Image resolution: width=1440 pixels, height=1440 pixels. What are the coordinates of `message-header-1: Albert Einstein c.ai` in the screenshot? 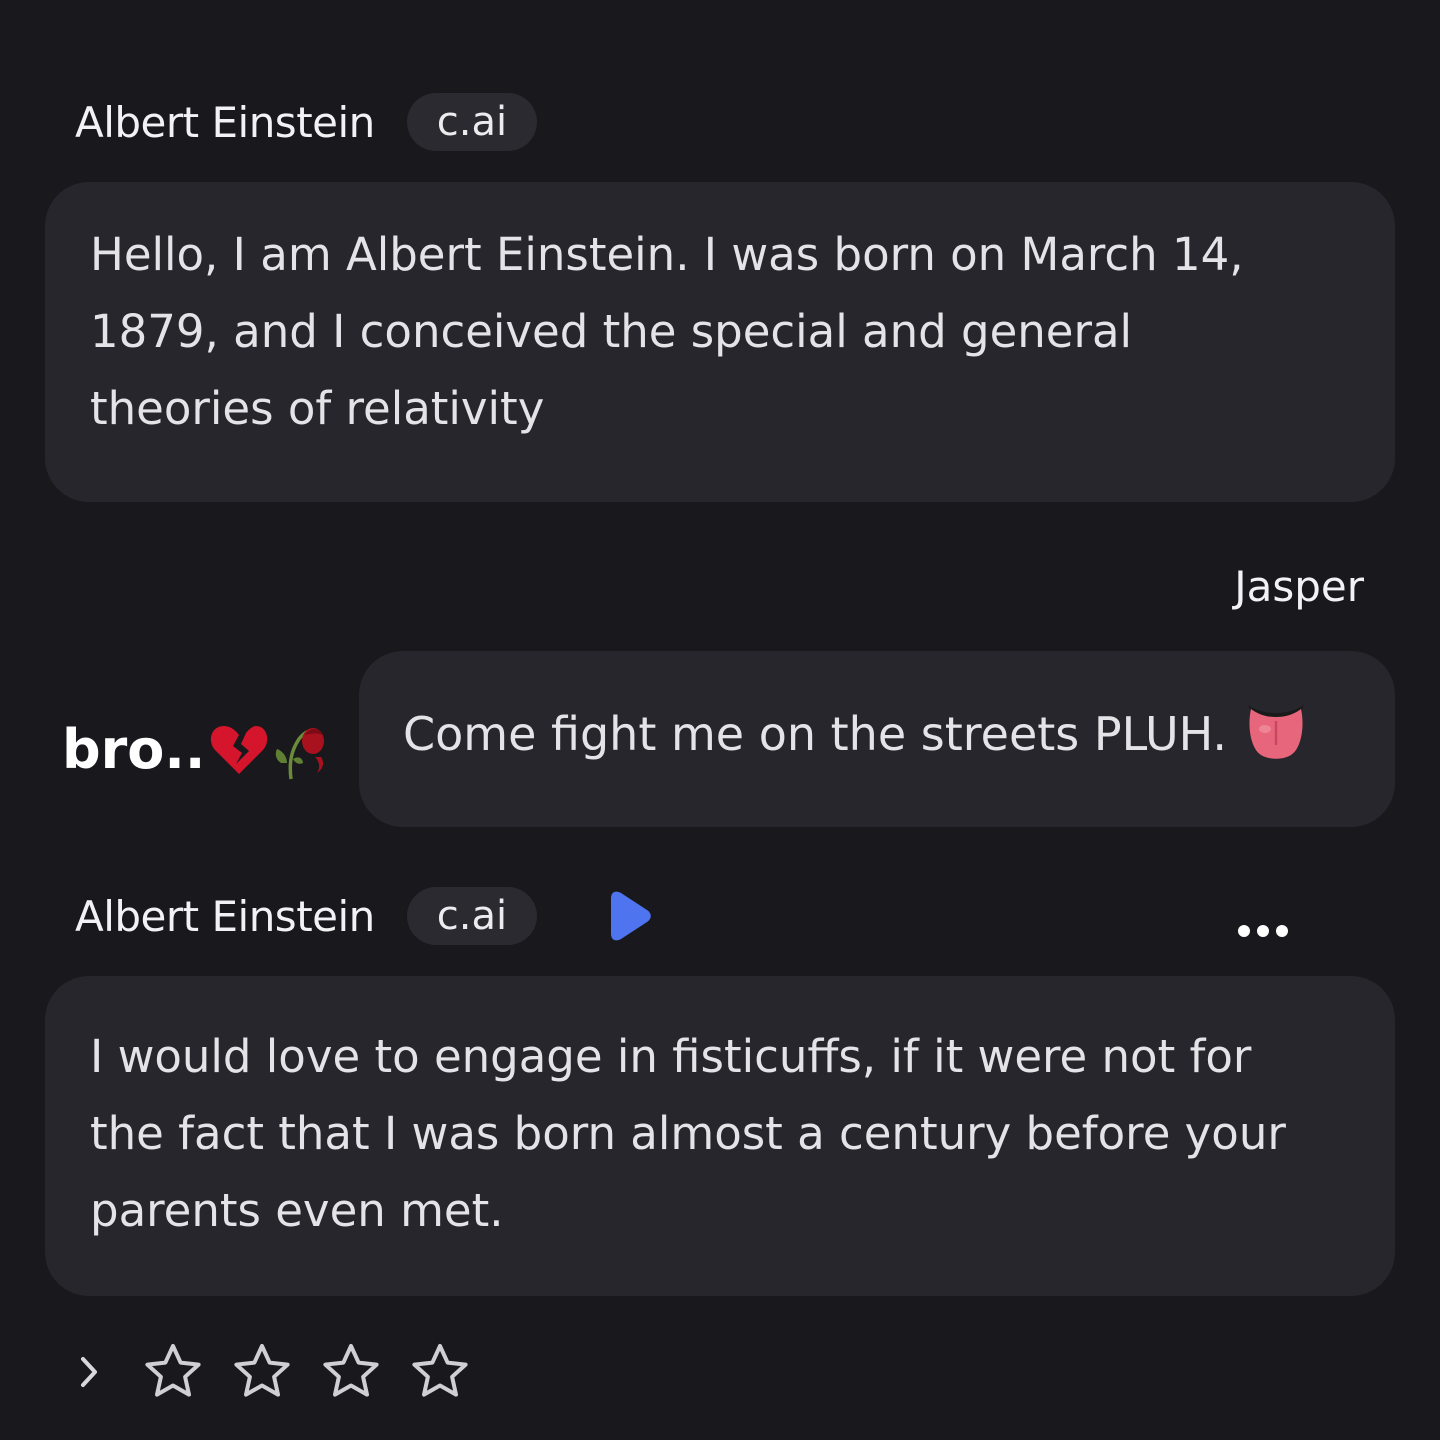 It's located at (306, 122).